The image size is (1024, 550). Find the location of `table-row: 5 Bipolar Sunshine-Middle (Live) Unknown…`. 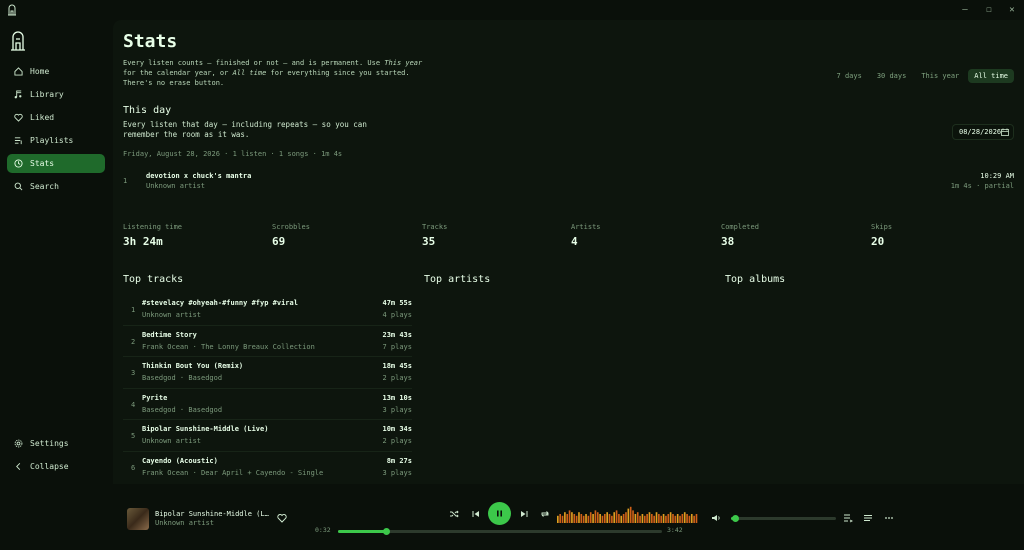

table-row: 5 Bipolar Sunshine-Middle (Live) Unknown… is located at coordinates (267, 436).